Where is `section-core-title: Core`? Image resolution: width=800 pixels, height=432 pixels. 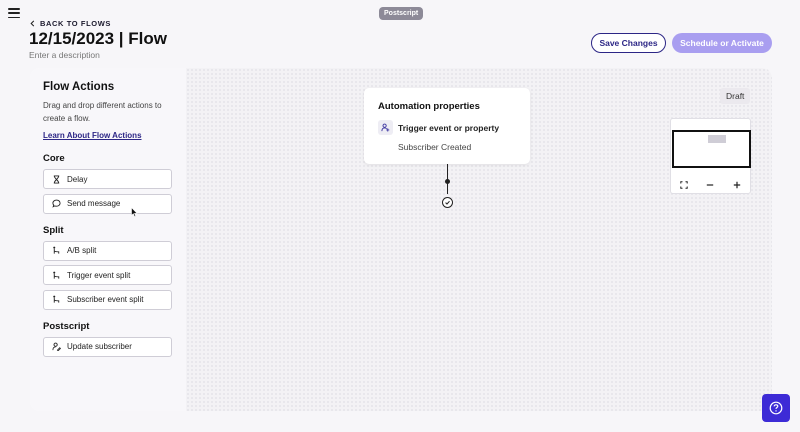 section-core-title: Core is located at coordinates (54, 158).